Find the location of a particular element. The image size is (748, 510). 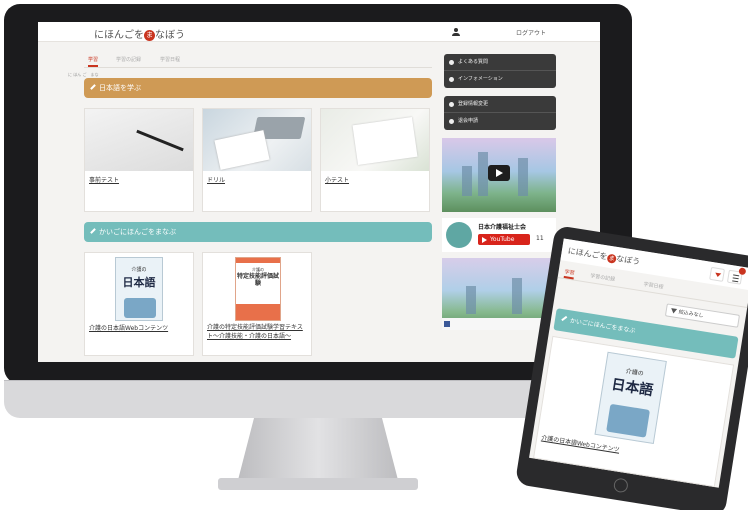

subscriber-count: 11 is located at coordinates (540, 238).